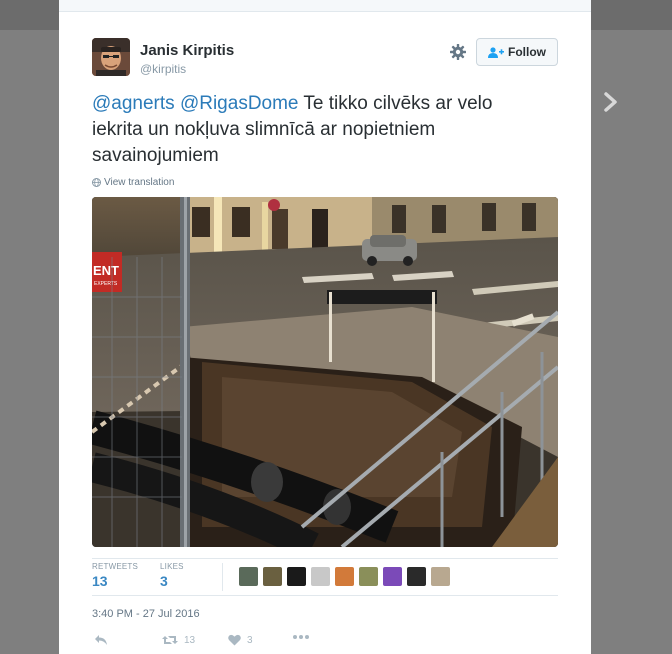 Image resolution: width=672 pixels, height=654 pixels. What do you see at coordinates (250, 640) in the screenshot?
I see `like-count: 3` at bounding box center [250, 640].